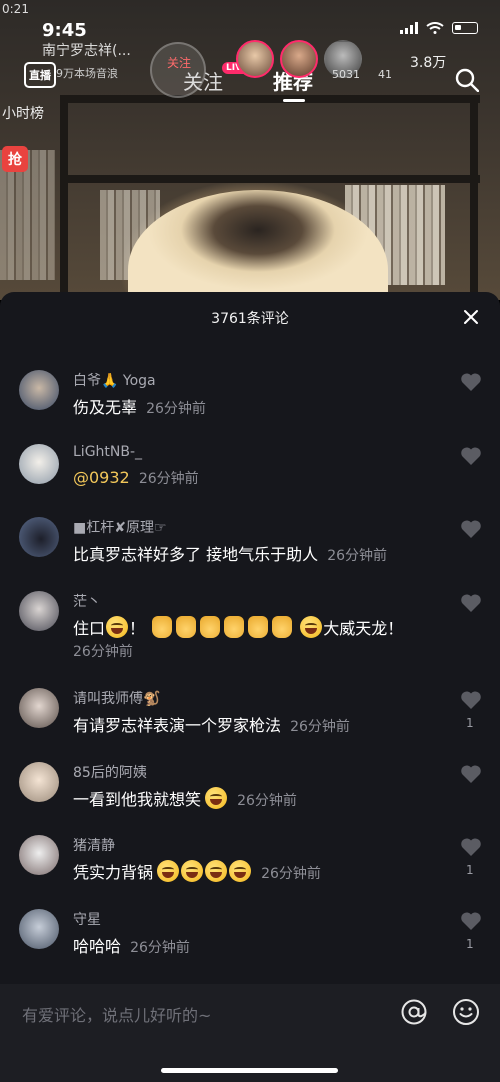  I want to click on comment-input: 有爱评论，说点儿好听的~, so click(116, 1014).